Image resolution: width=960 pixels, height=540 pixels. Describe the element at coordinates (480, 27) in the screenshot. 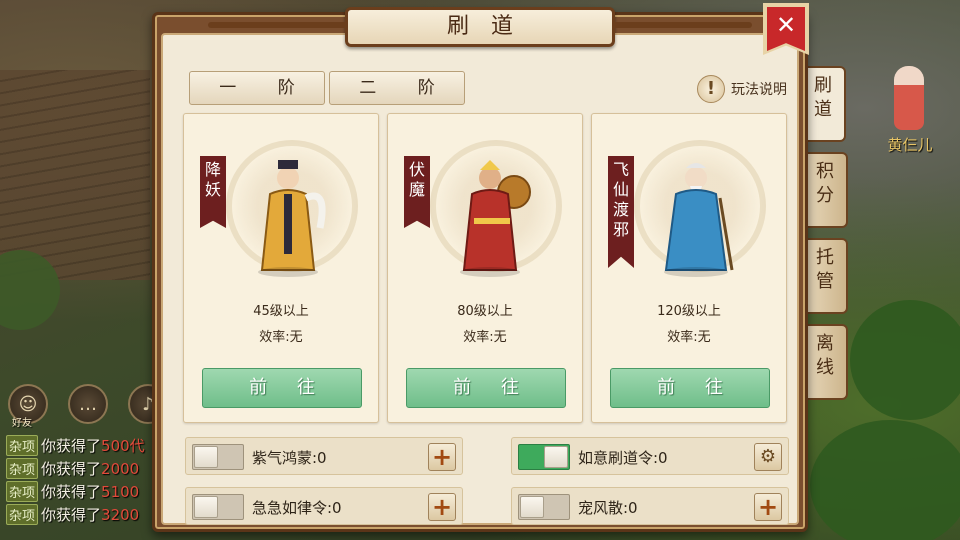

I see `dialog-title: 刷道` at that location.